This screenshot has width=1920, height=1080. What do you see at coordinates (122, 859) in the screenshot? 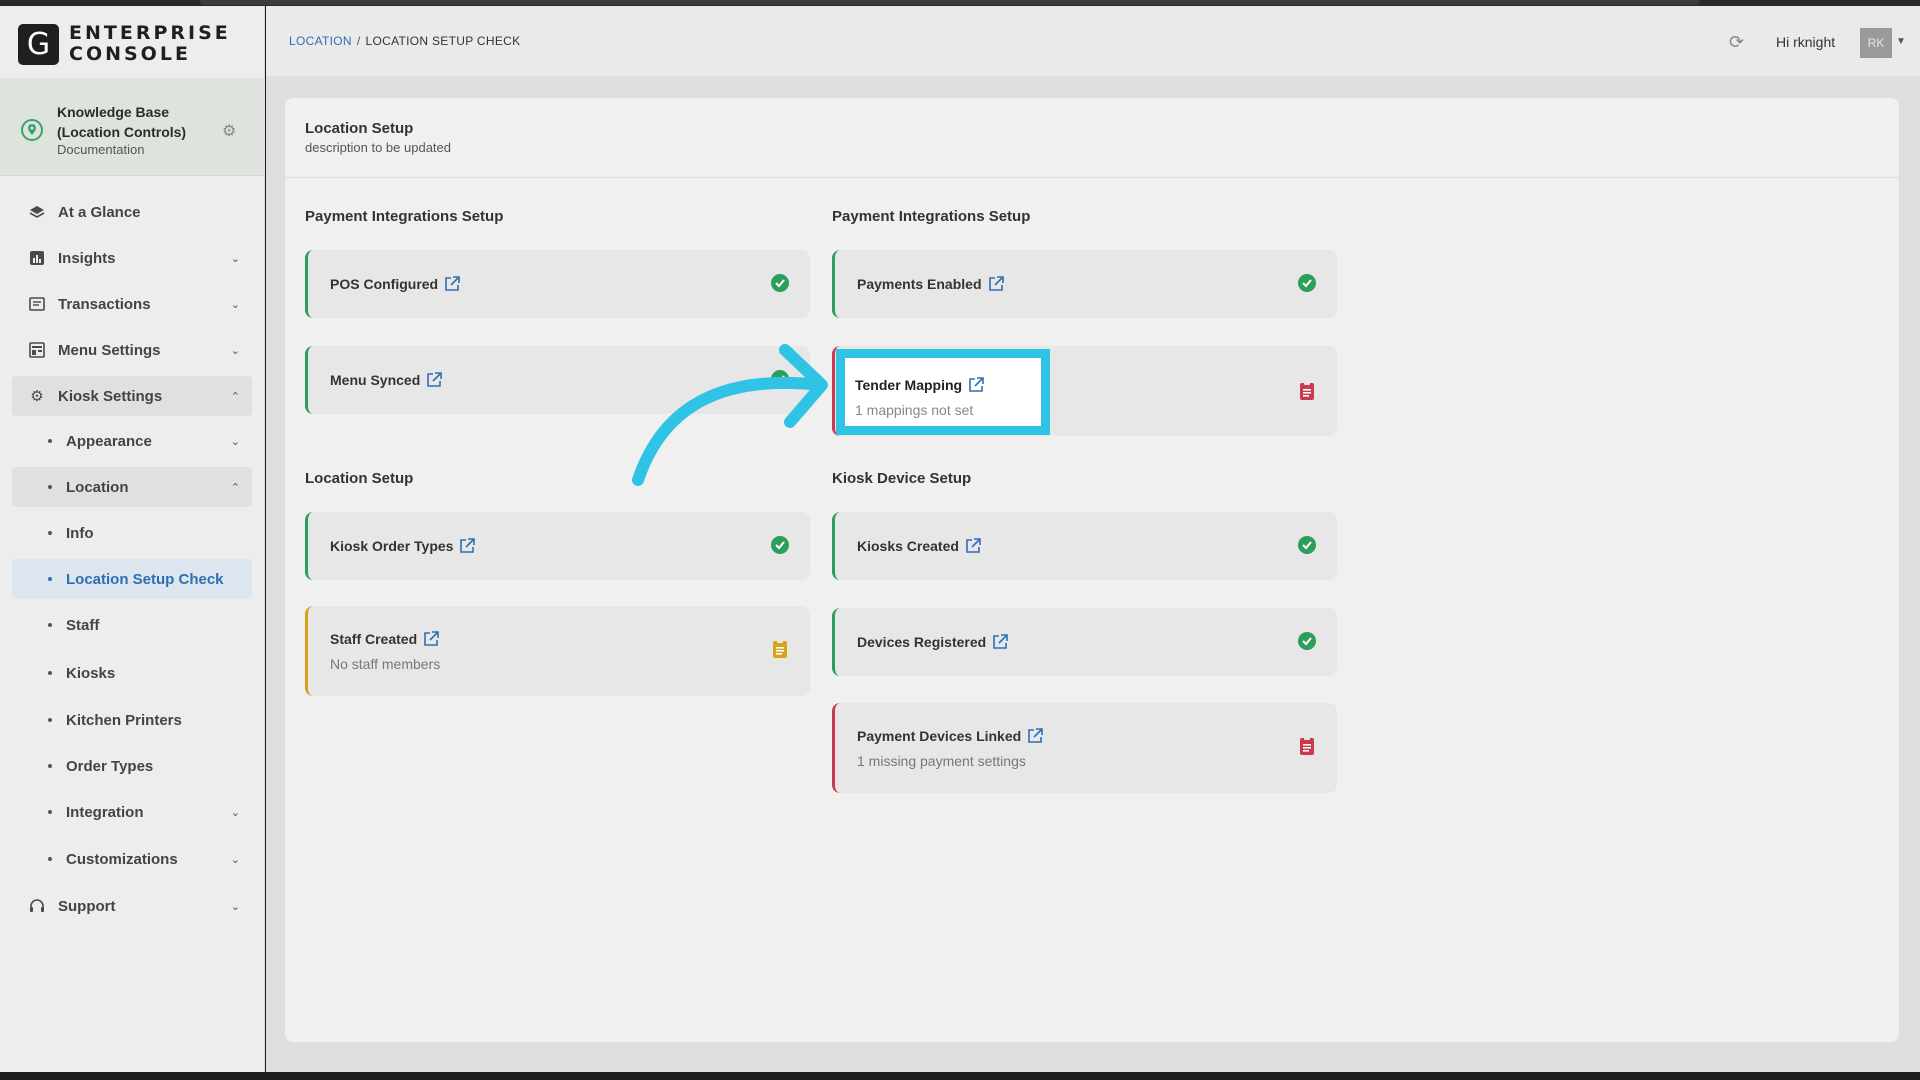
I see `sidebar-item-label: Customizations` at bounding box center [122, 859].